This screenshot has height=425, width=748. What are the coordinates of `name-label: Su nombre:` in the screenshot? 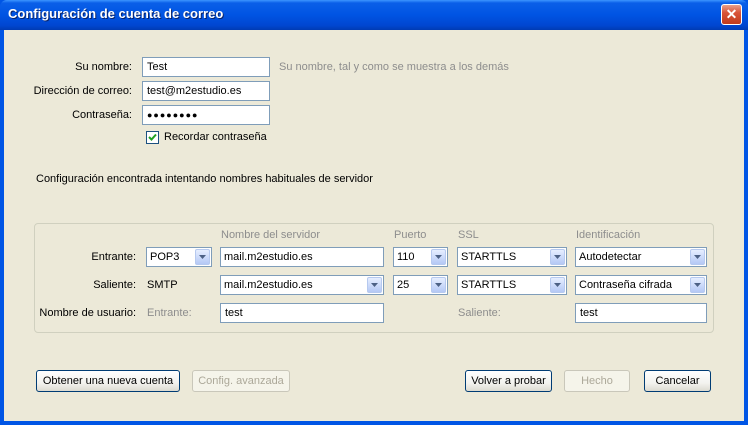 It's located at (103, 67).